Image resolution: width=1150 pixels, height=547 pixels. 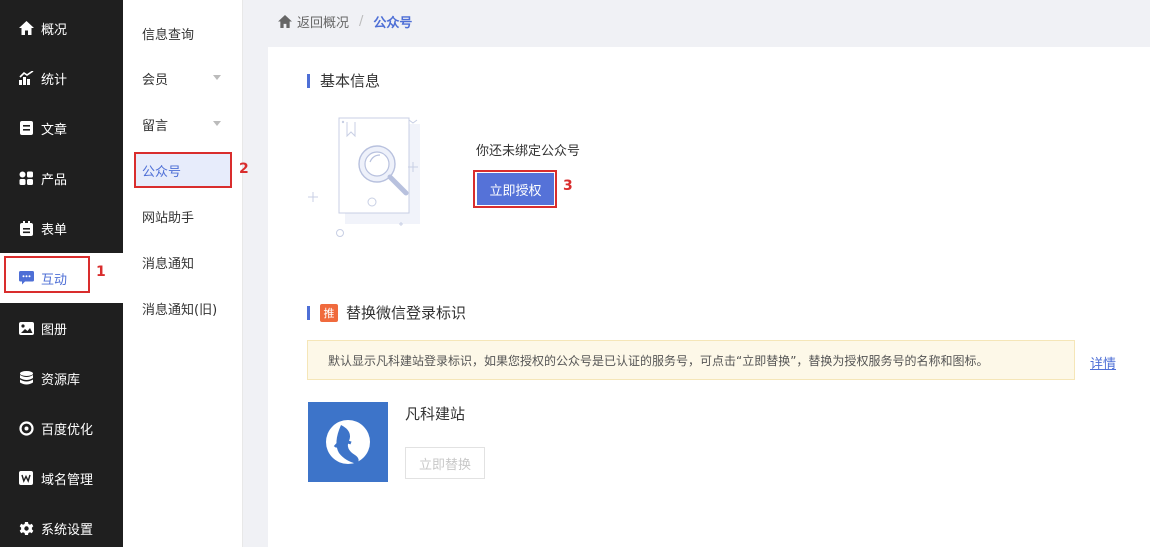 I want to click on sidebar-item-label: 文章, so click(x=54, y=130).